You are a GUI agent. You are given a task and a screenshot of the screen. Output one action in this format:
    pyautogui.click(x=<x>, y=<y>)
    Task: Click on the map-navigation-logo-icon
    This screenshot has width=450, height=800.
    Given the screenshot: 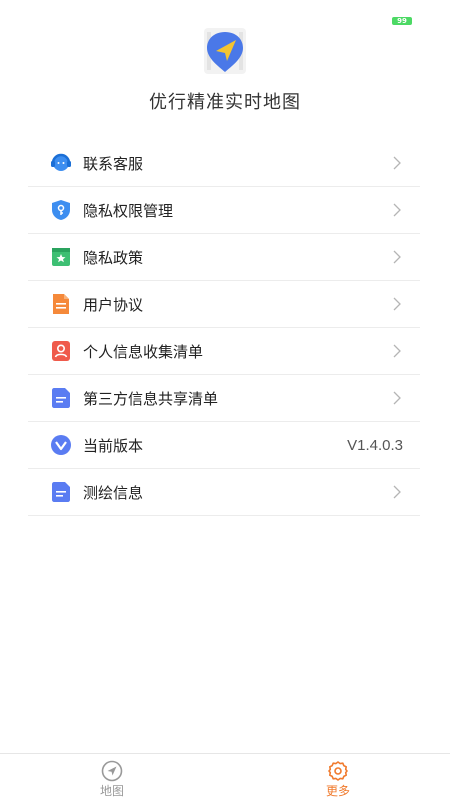 What is the action you would take?
    pyautogui.click(x=225, y=51)
    